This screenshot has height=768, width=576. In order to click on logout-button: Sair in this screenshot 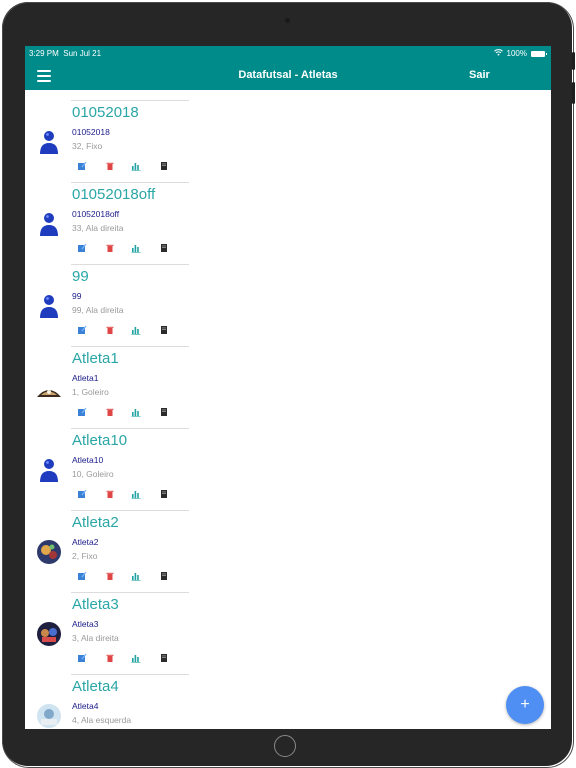, I will do `click(479, 75)`.